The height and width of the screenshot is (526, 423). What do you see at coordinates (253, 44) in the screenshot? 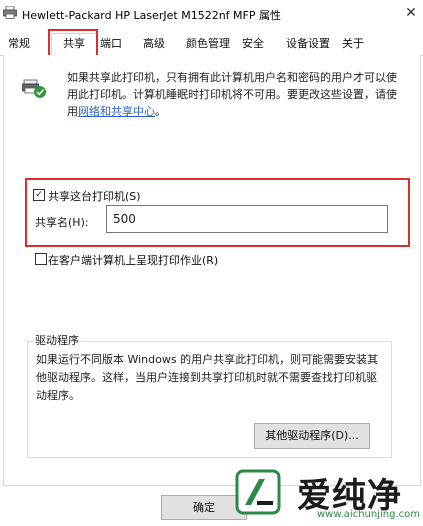
I see `tab-security: 安全` at bounding box center [253, 44].